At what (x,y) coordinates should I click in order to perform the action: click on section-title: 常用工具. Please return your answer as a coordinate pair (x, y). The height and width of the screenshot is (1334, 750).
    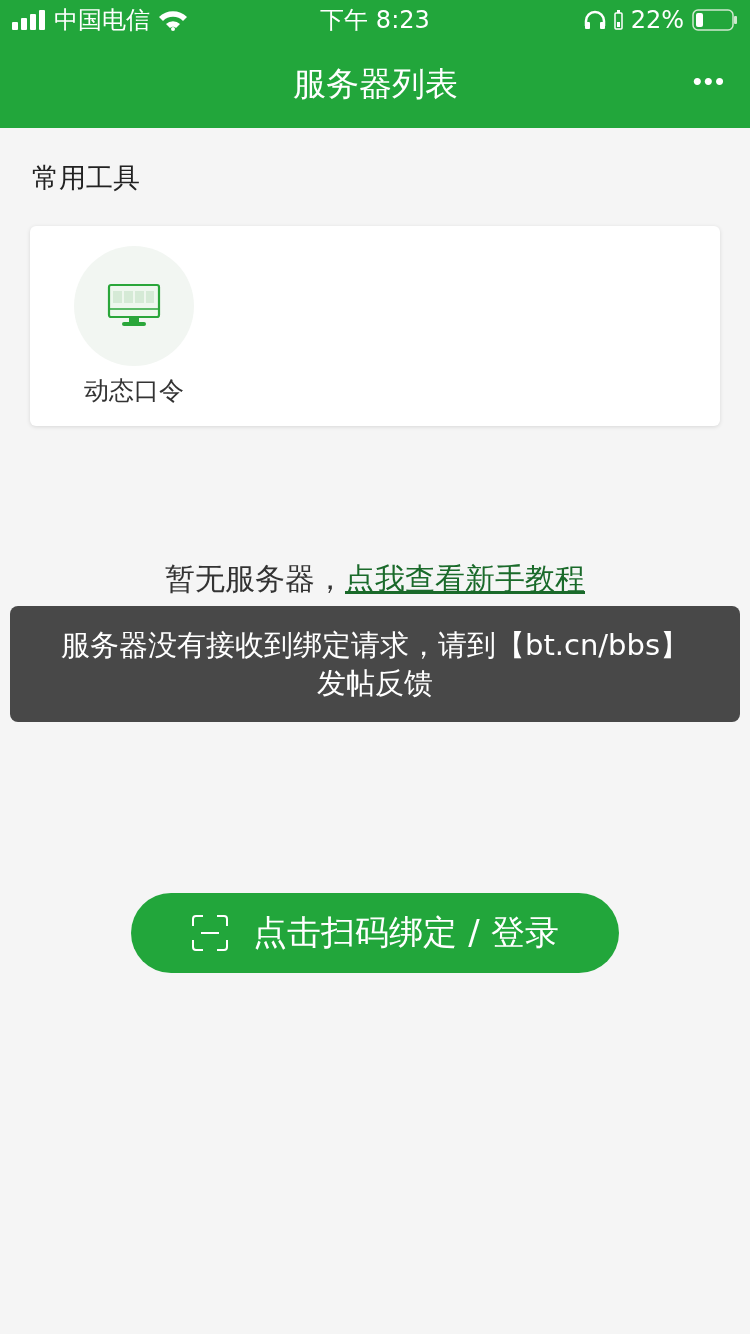
    Looking at the image, I should click on (86, 178).